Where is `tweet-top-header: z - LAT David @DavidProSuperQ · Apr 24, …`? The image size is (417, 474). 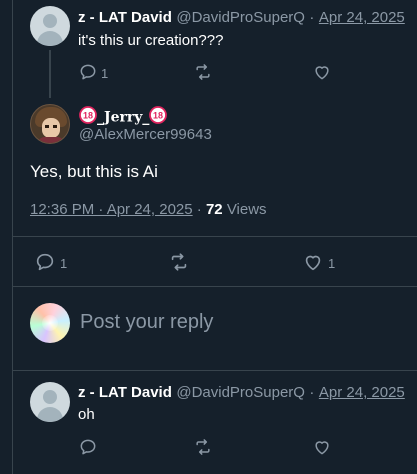
tweet-top-header: z - LAT David @DavidProSuperQ · Apr 24, … is located at coordinates (241, 18).